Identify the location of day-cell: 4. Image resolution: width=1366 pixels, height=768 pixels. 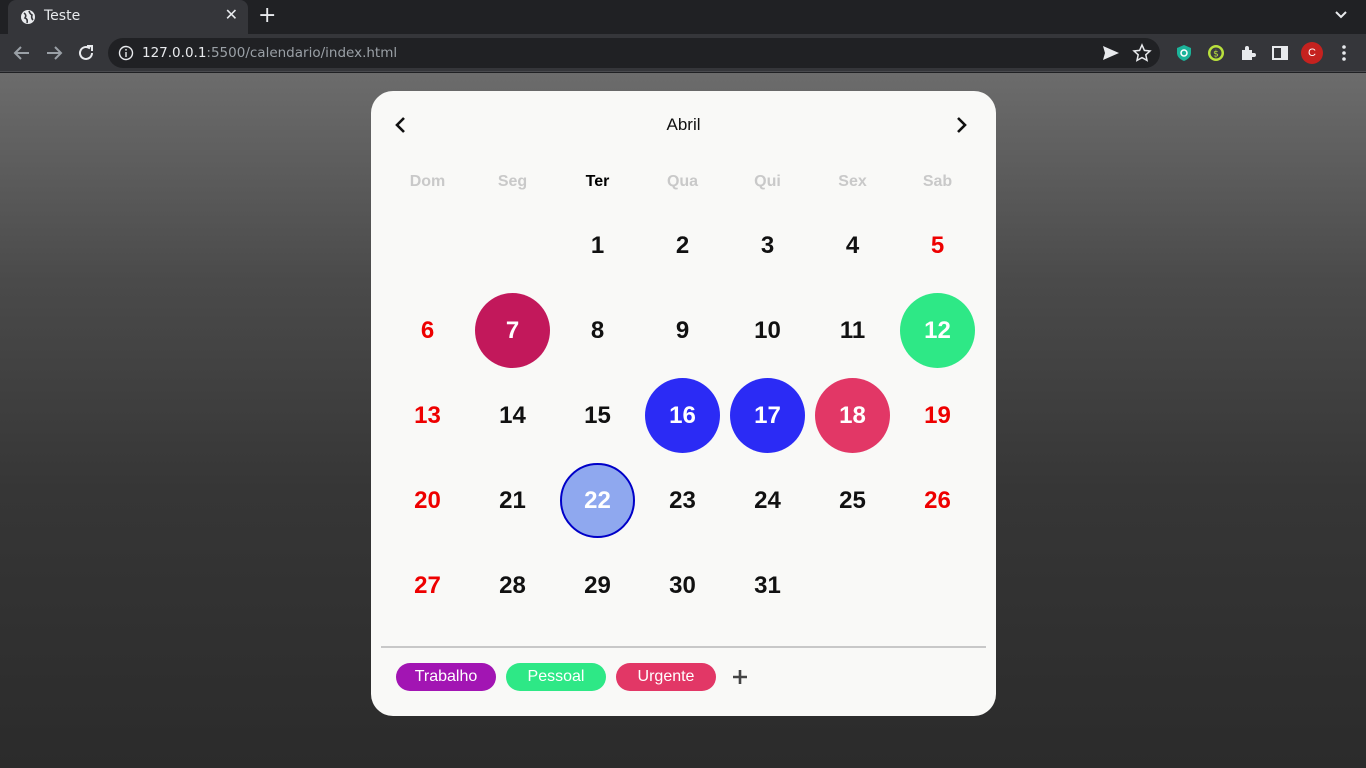
(852, 245).